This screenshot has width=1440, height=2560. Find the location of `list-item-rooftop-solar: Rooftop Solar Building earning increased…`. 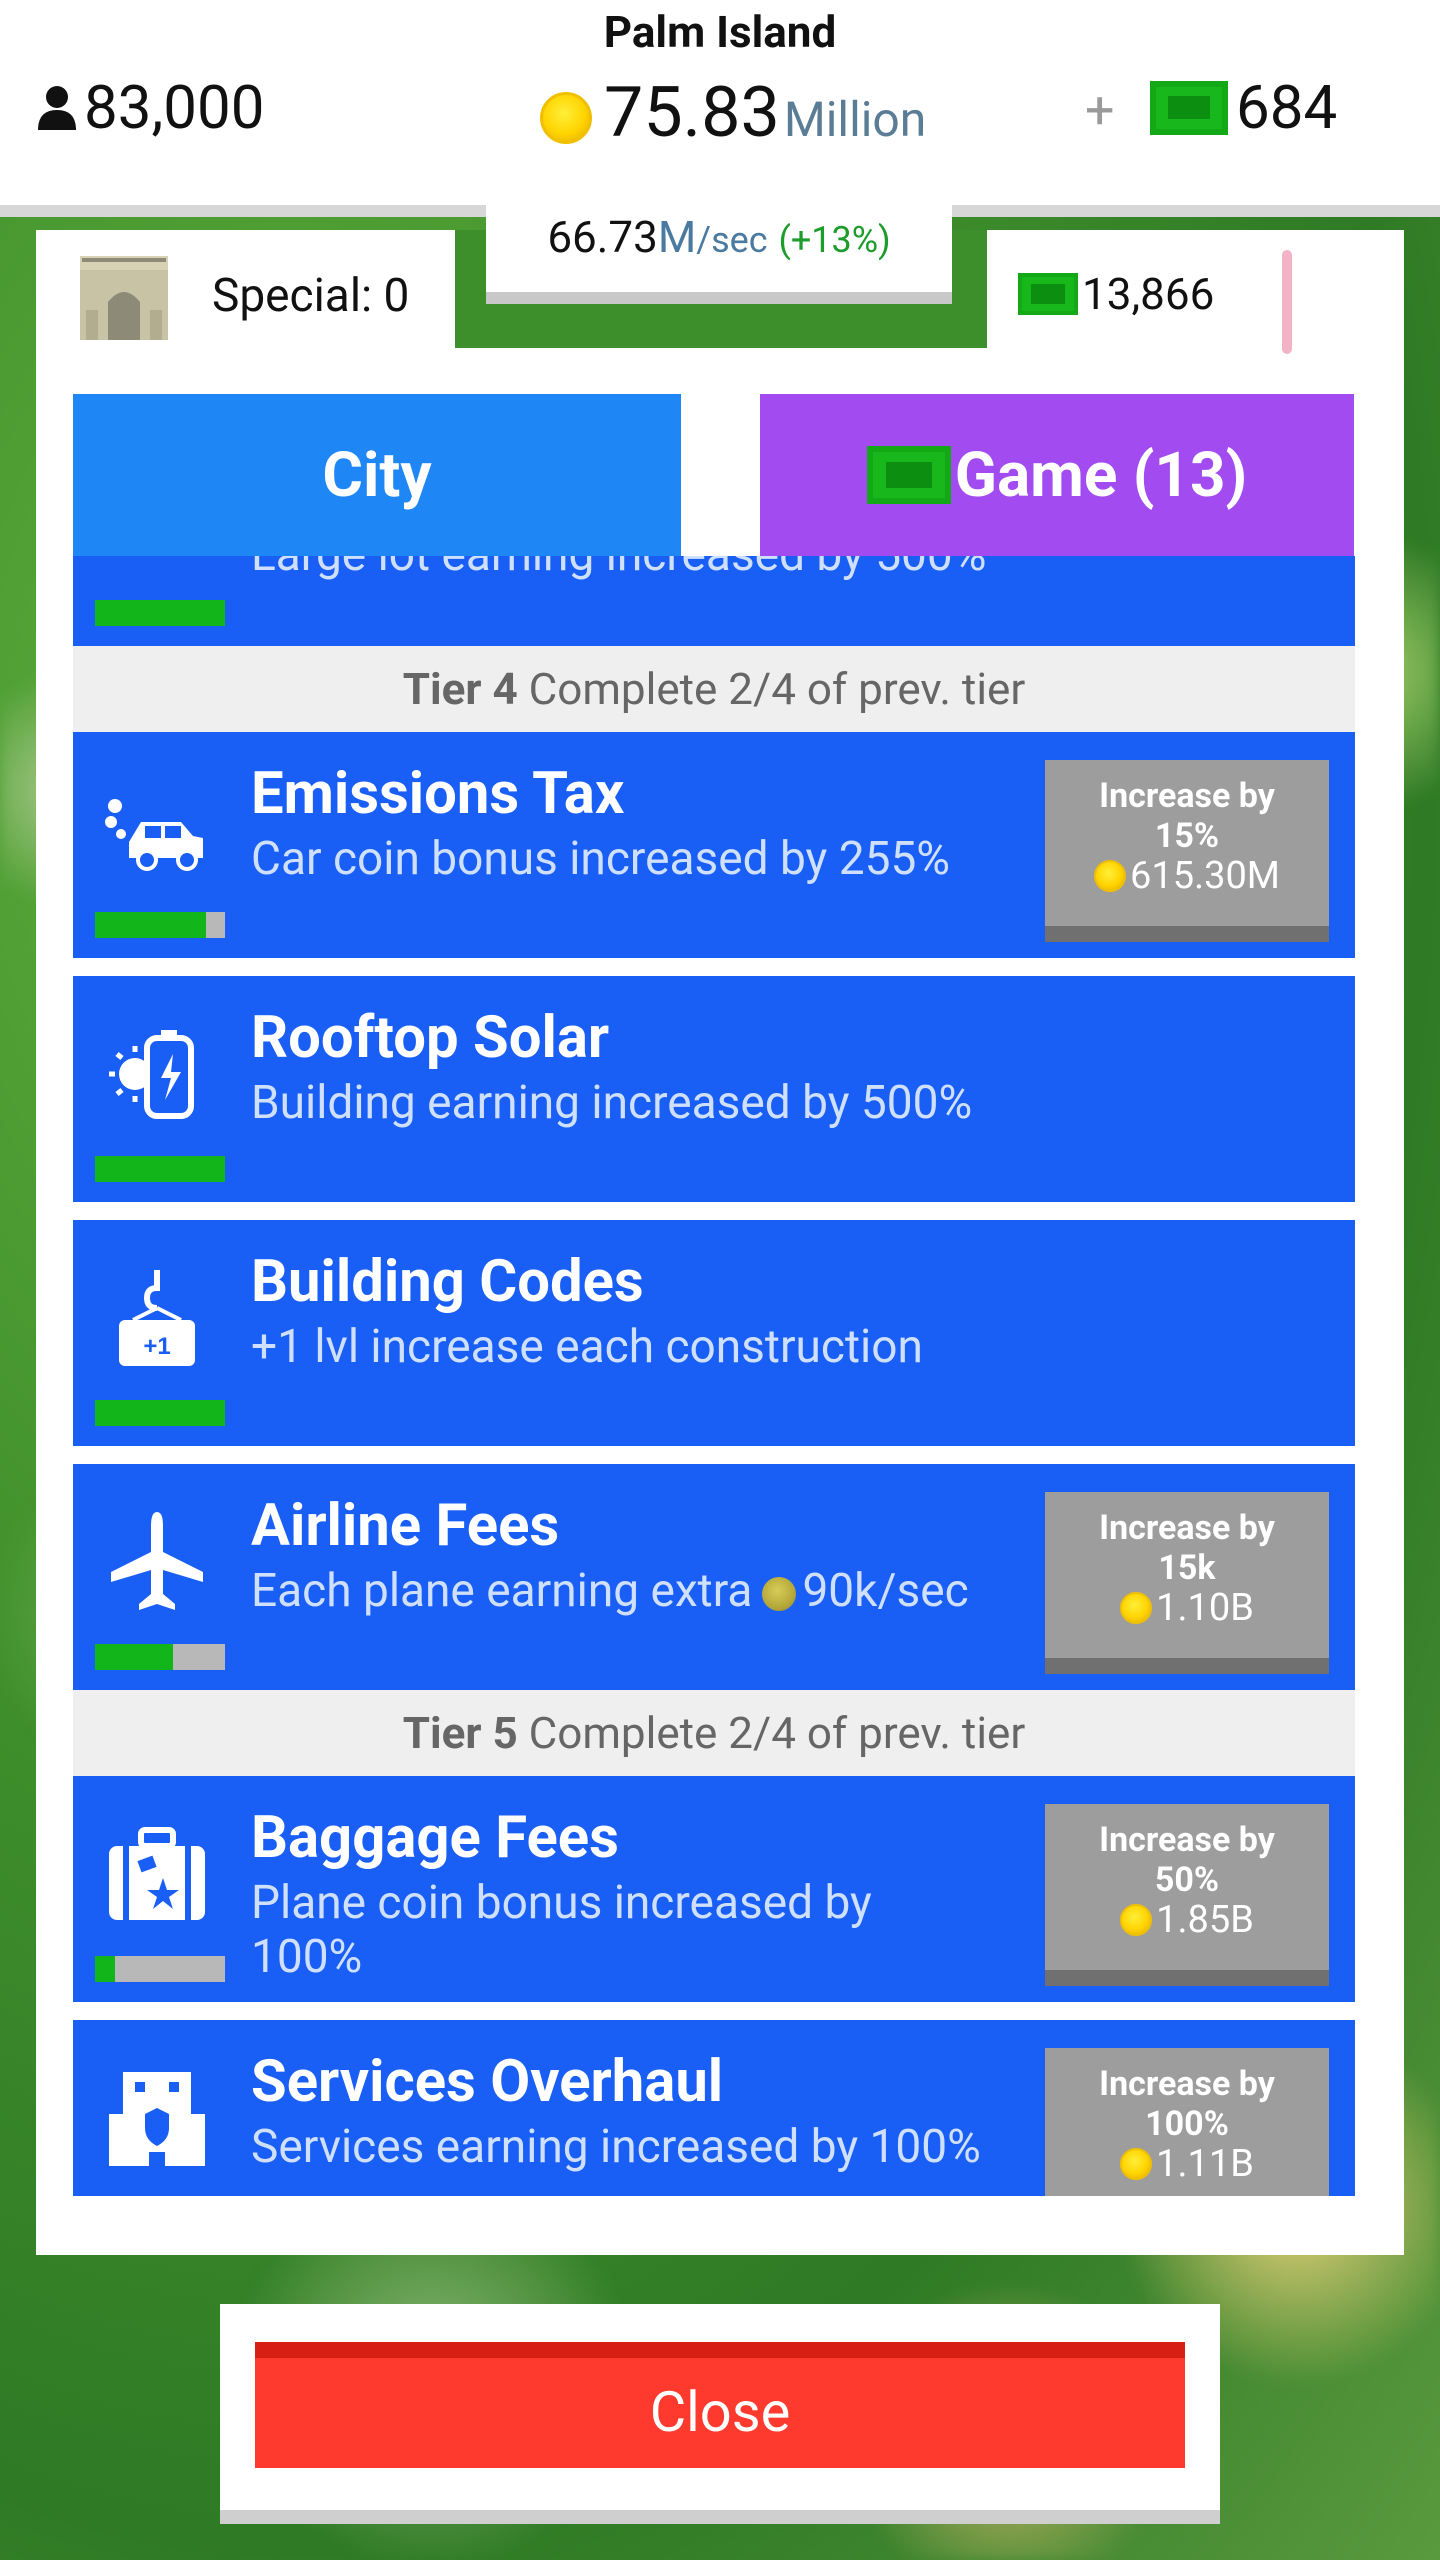

list-item-rooftop-solar: Rooftop Solar Building earning increased… is located at coordinates (714, 1089).